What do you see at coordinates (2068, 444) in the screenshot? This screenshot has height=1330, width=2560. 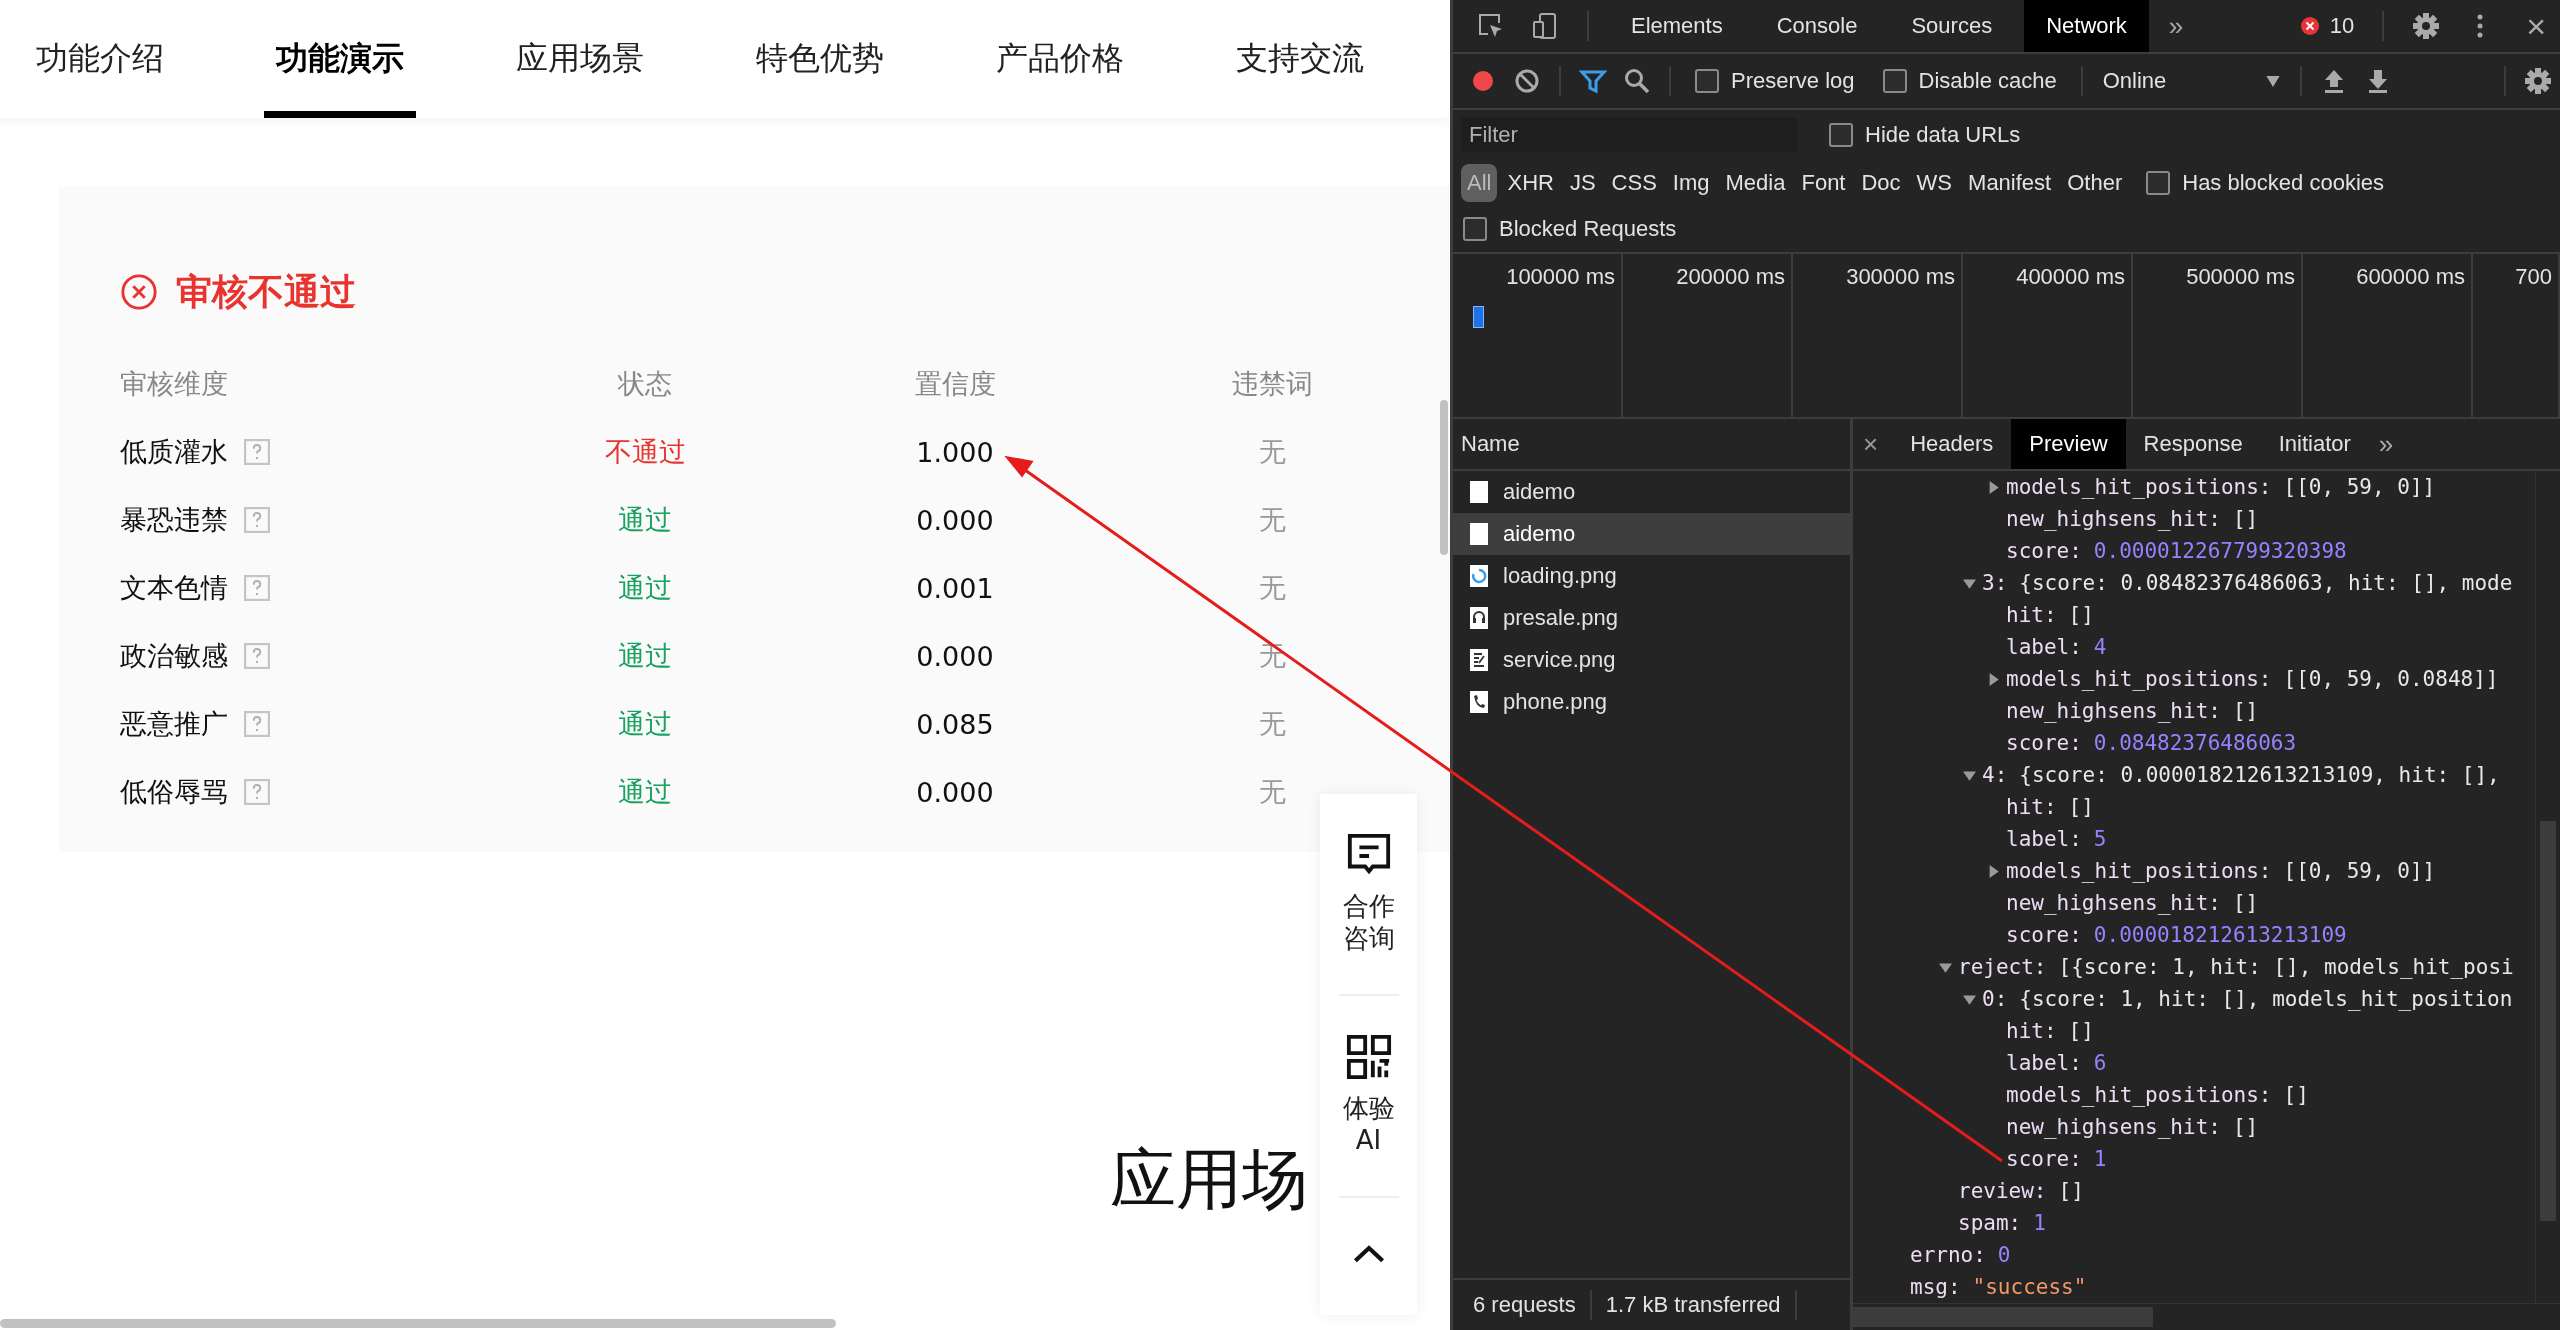 I see `detail-tab: Preview` at bounding box center [2068, 444].